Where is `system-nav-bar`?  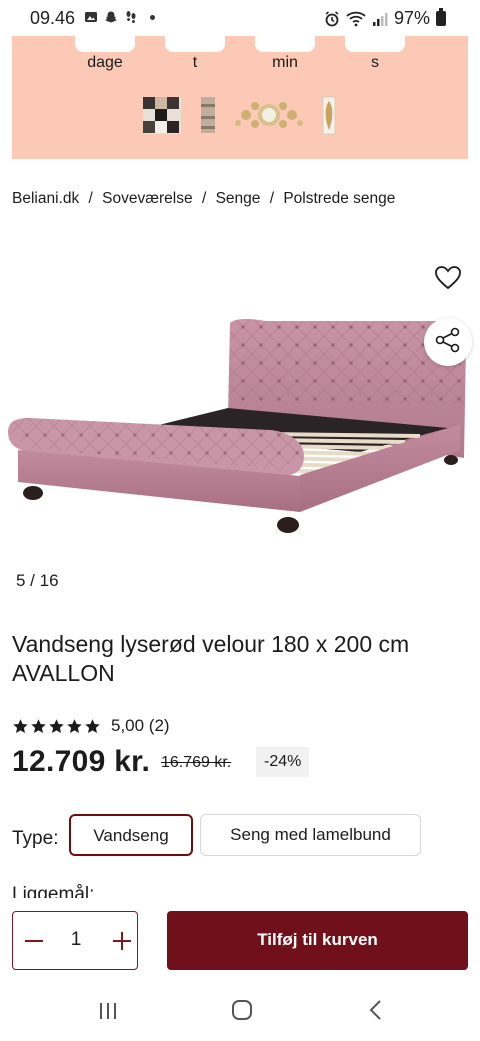
system-nav-bar is located at coordinates (240, 1013).